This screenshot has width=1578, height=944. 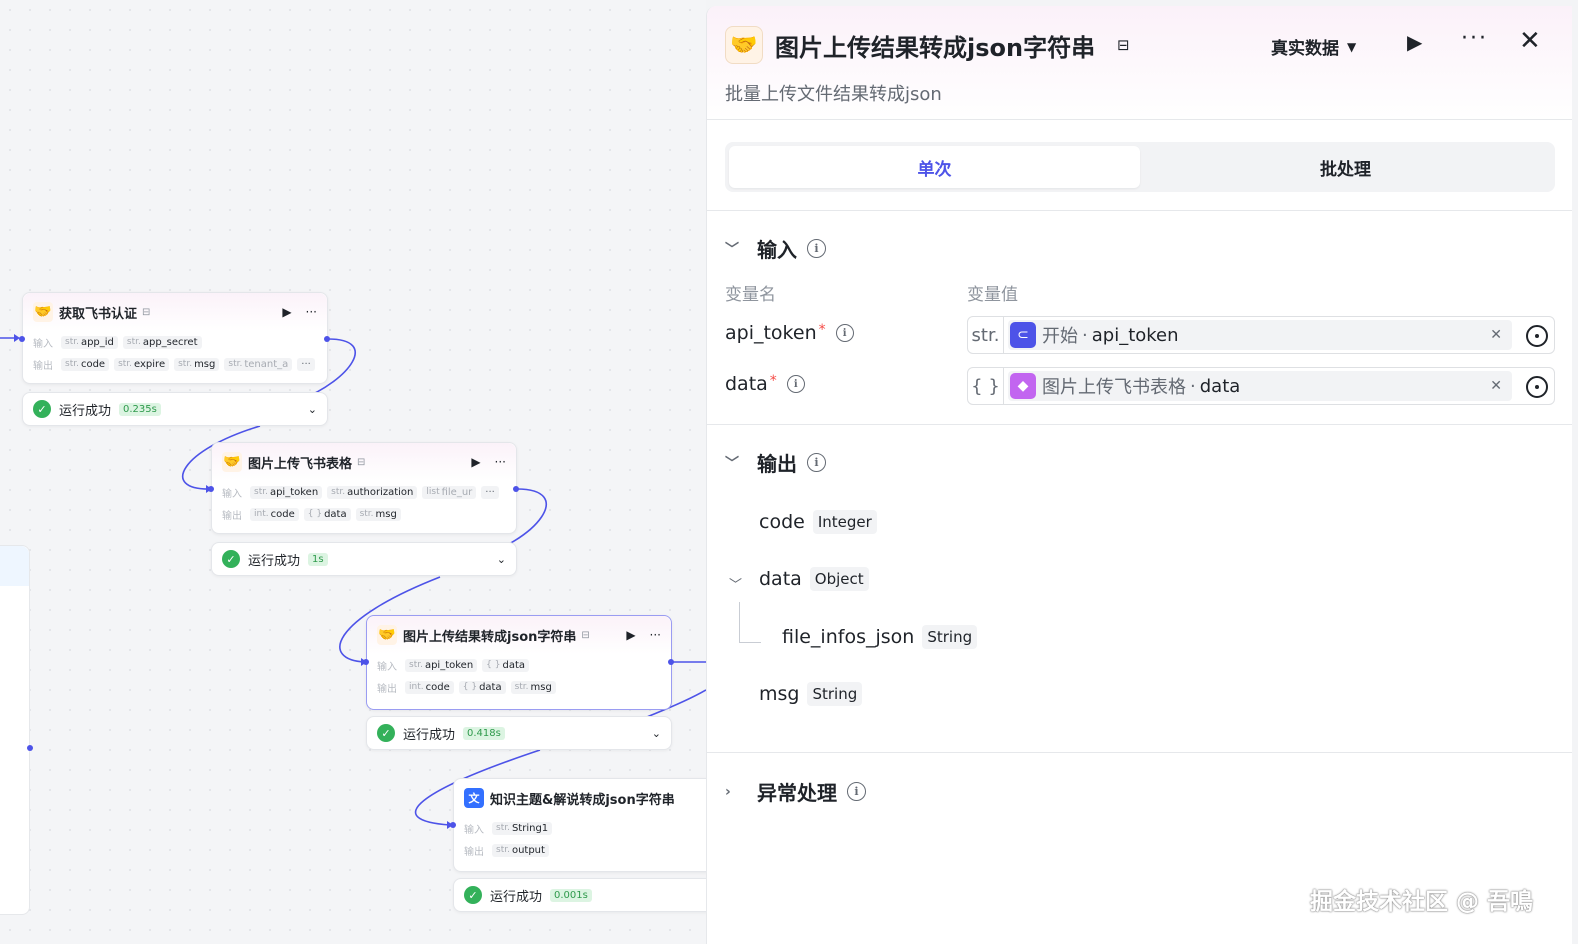 I want to click on partial-node-header, so click(x=14, y=566).